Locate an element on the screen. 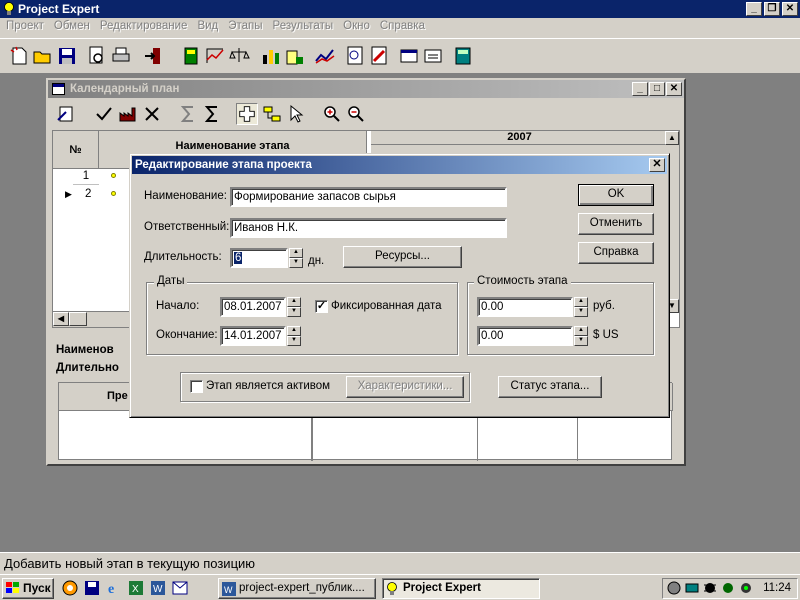 This screenshot has width=800, height=600. dates-group-title: Даты is located at coordinates (171, 281).